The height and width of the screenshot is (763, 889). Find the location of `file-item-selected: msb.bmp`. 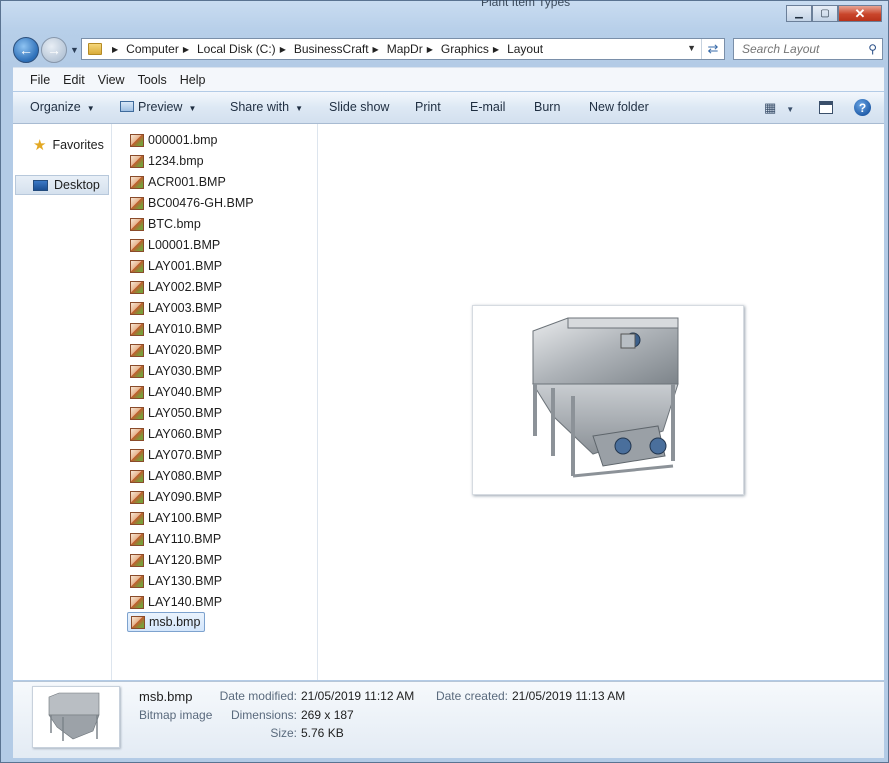

file-item-selected: msb.bmp is located at coordinates (166, 622).